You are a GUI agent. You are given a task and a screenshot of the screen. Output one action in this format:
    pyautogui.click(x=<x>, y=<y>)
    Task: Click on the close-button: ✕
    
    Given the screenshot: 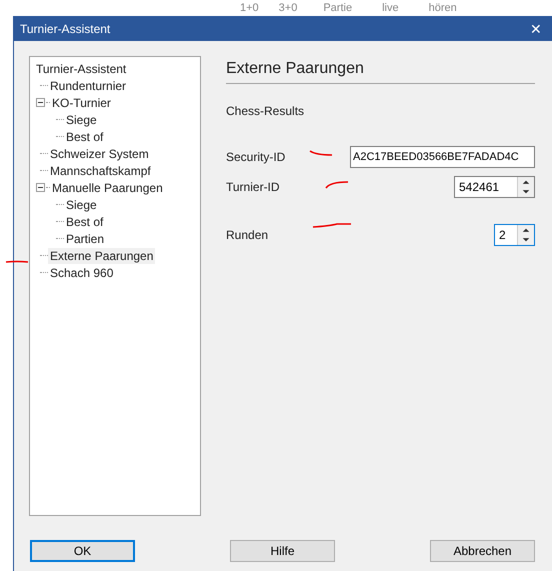 What is the action you would take?
    pyautogui.click(x=536, y=29)
    